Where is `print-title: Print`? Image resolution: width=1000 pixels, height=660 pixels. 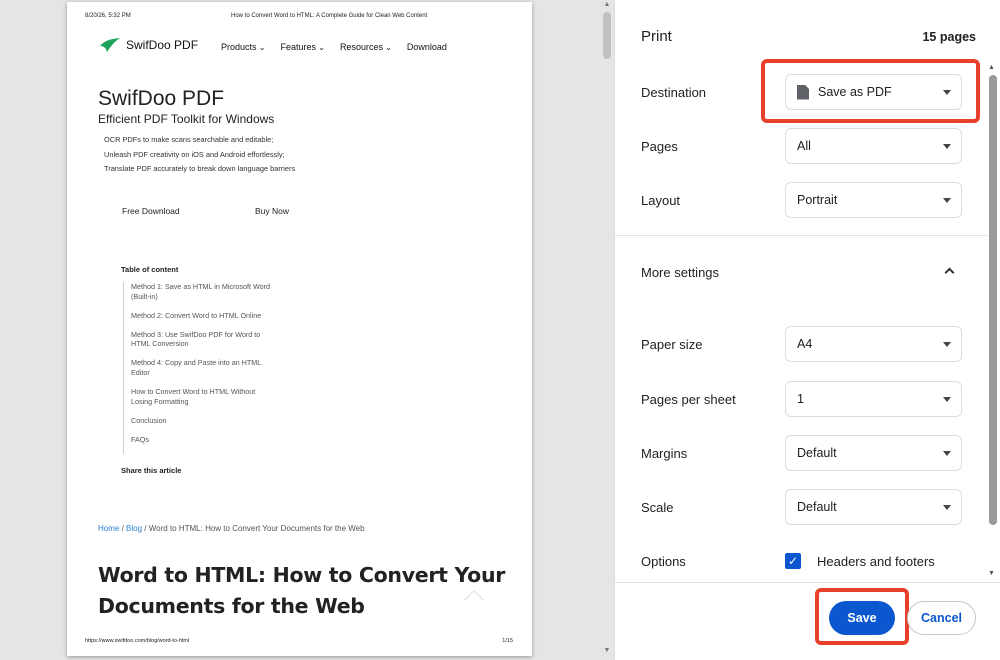 print-title: Print is located at coordinates (656, 36).